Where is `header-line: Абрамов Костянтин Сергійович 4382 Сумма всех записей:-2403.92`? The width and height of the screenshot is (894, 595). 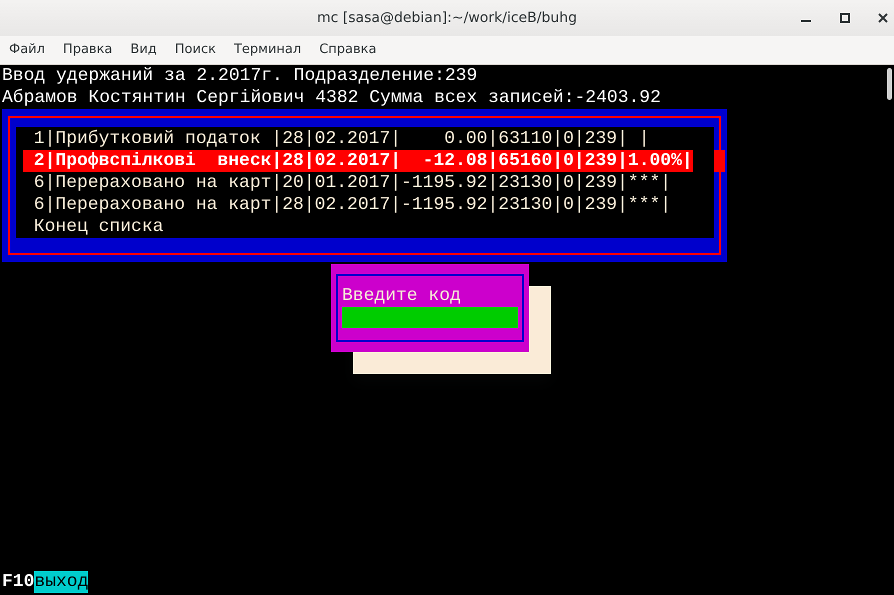
header-line: Абрамов Костянтин Сергійович 4382 Сумма всех записей:-2403.92 is located at coordinates (331, 98).